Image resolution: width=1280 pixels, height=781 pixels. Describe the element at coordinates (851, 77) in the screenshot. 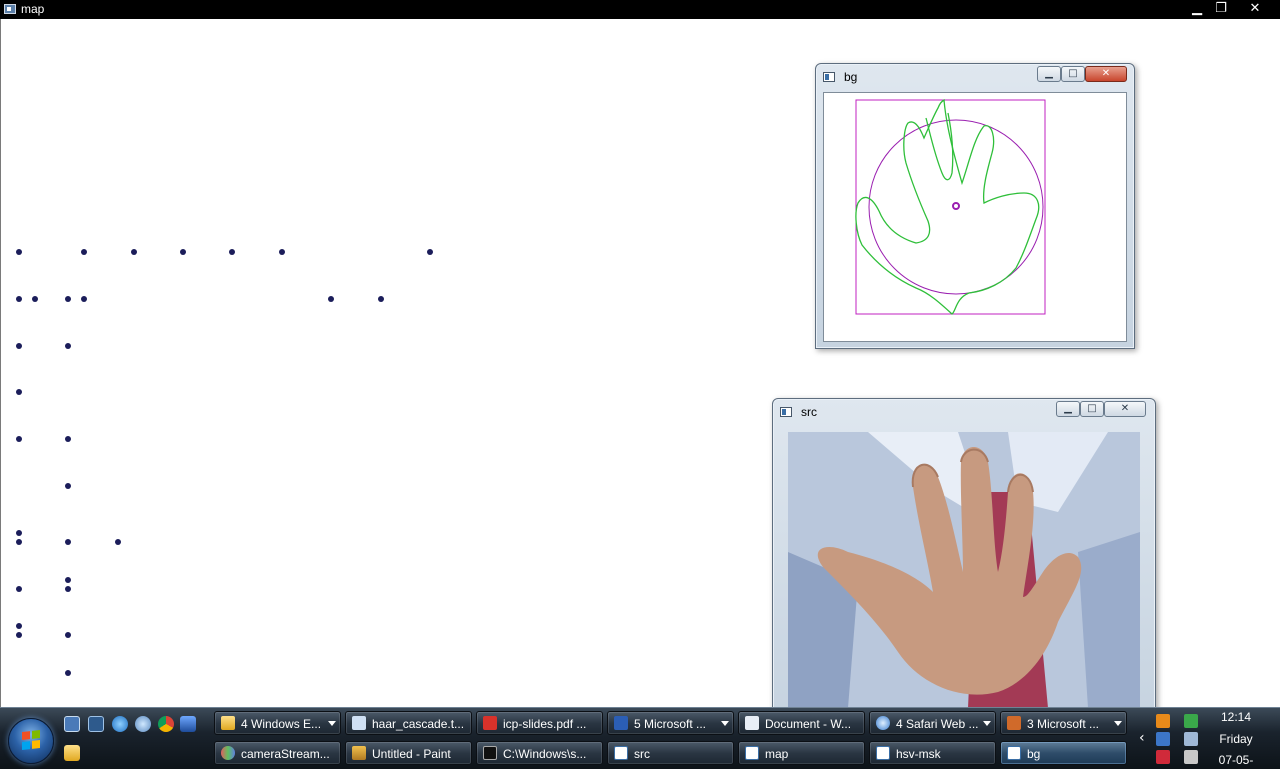

I see `bg-window-title: bg` at that location.